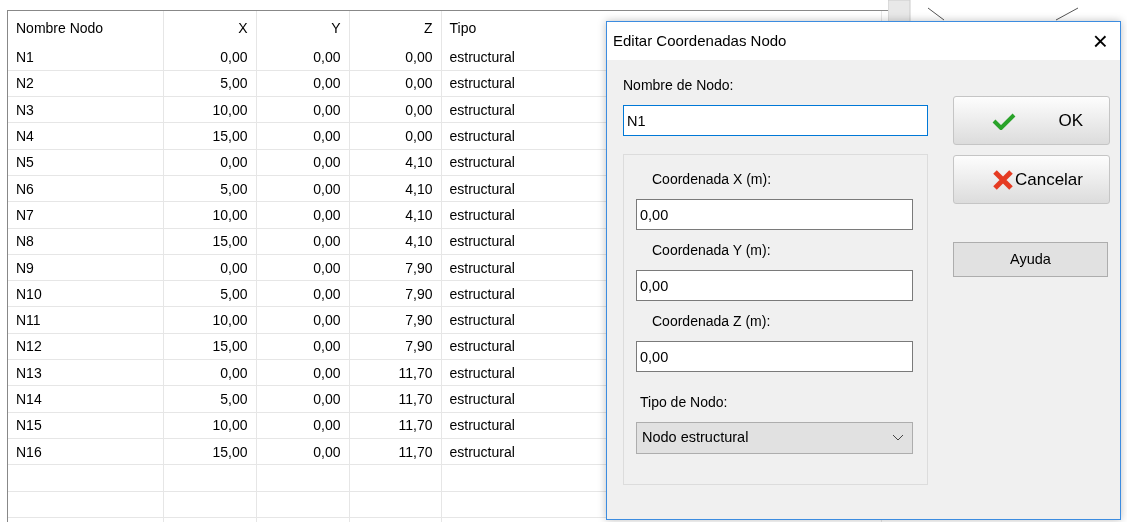 The height and width of the screenshot is (522, 1127). I want to click on table-cell: N9, so click(85, 267).